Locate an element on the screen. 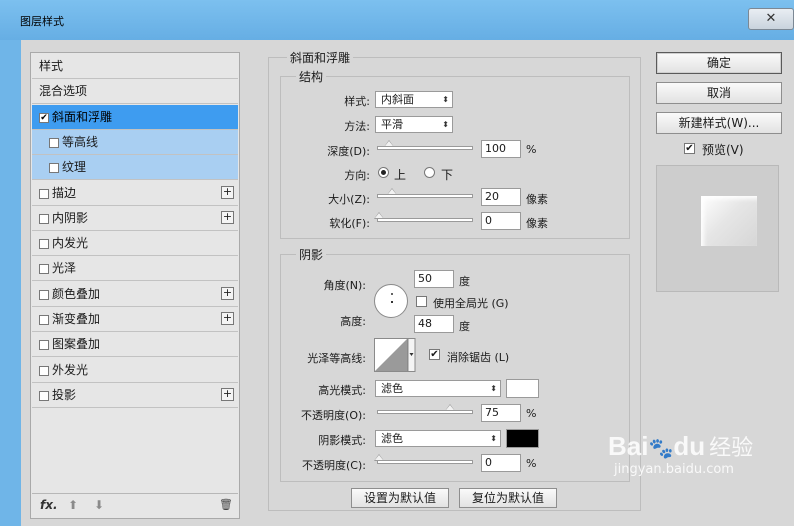 Image resolution: width=794 pixels, height=526 pixels. direction-down-label: 下 is located at coordinates (447, 175).